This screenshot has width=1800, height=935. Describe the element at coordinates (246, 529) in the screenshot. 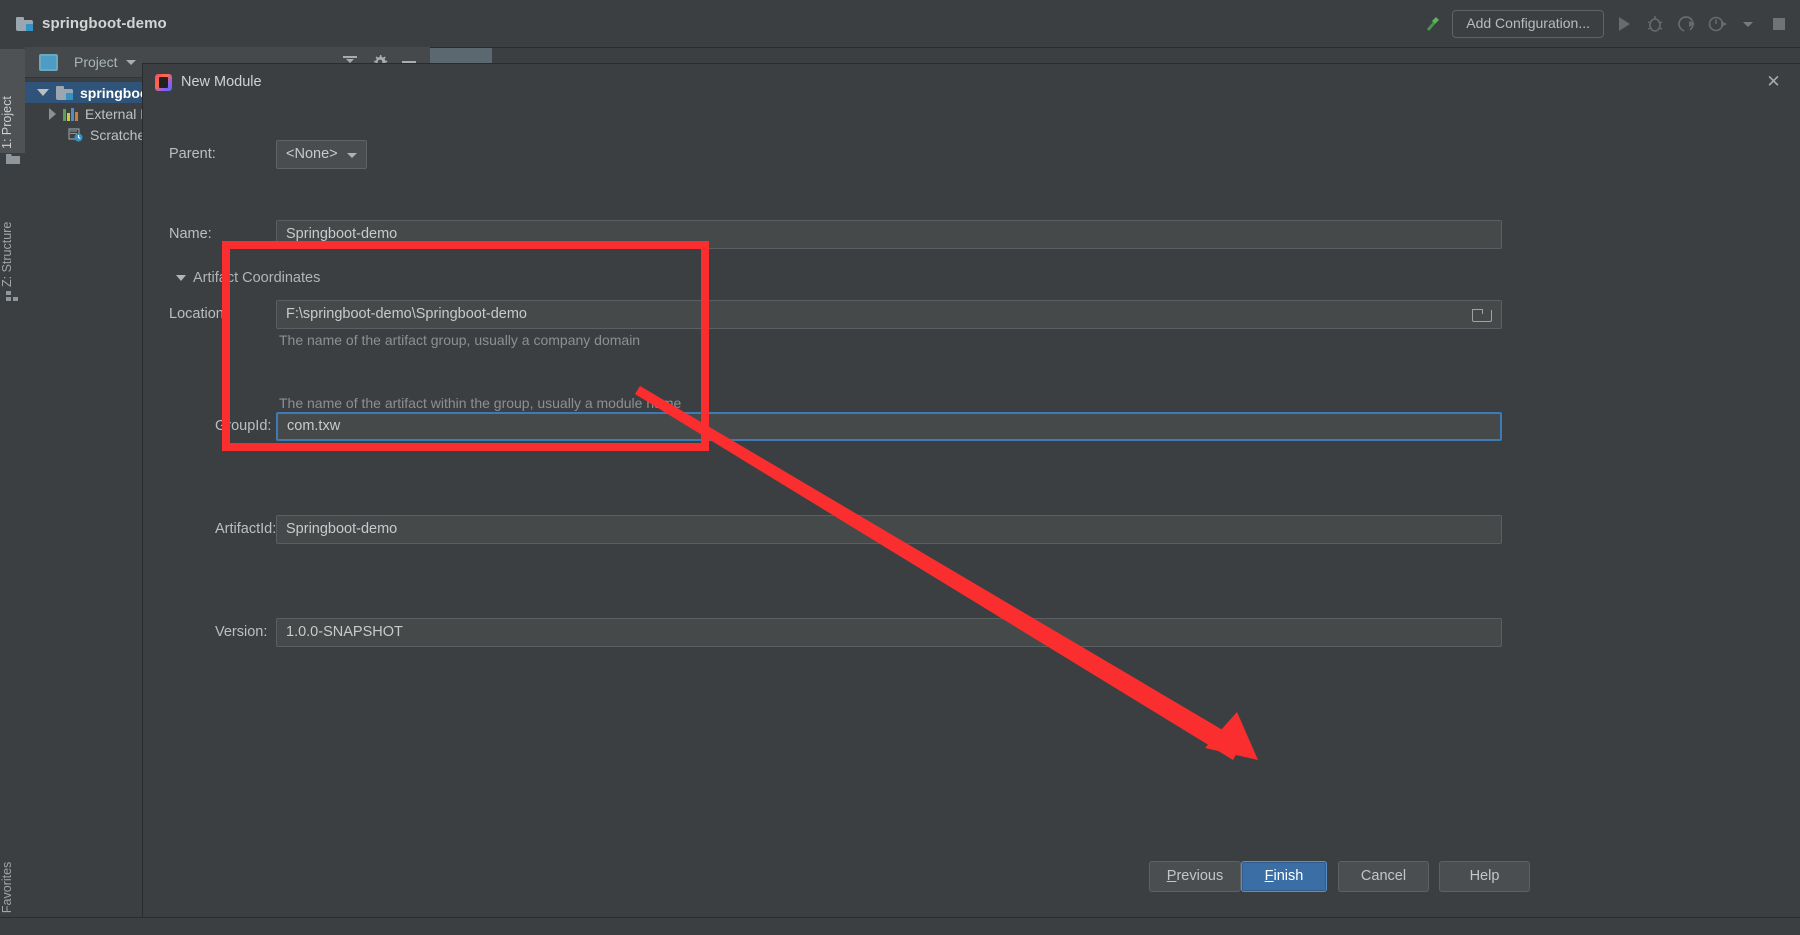

I see `artifactid-label: ArtifactId:` at that location.